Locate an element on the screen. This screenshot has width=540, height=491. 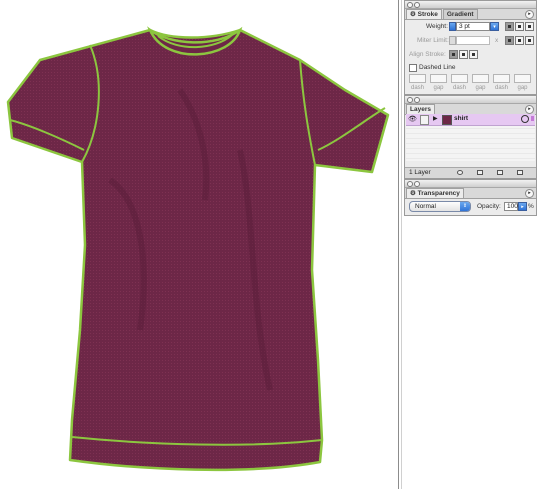
layers-panel-titlebar is located at coordinates (470, 100).